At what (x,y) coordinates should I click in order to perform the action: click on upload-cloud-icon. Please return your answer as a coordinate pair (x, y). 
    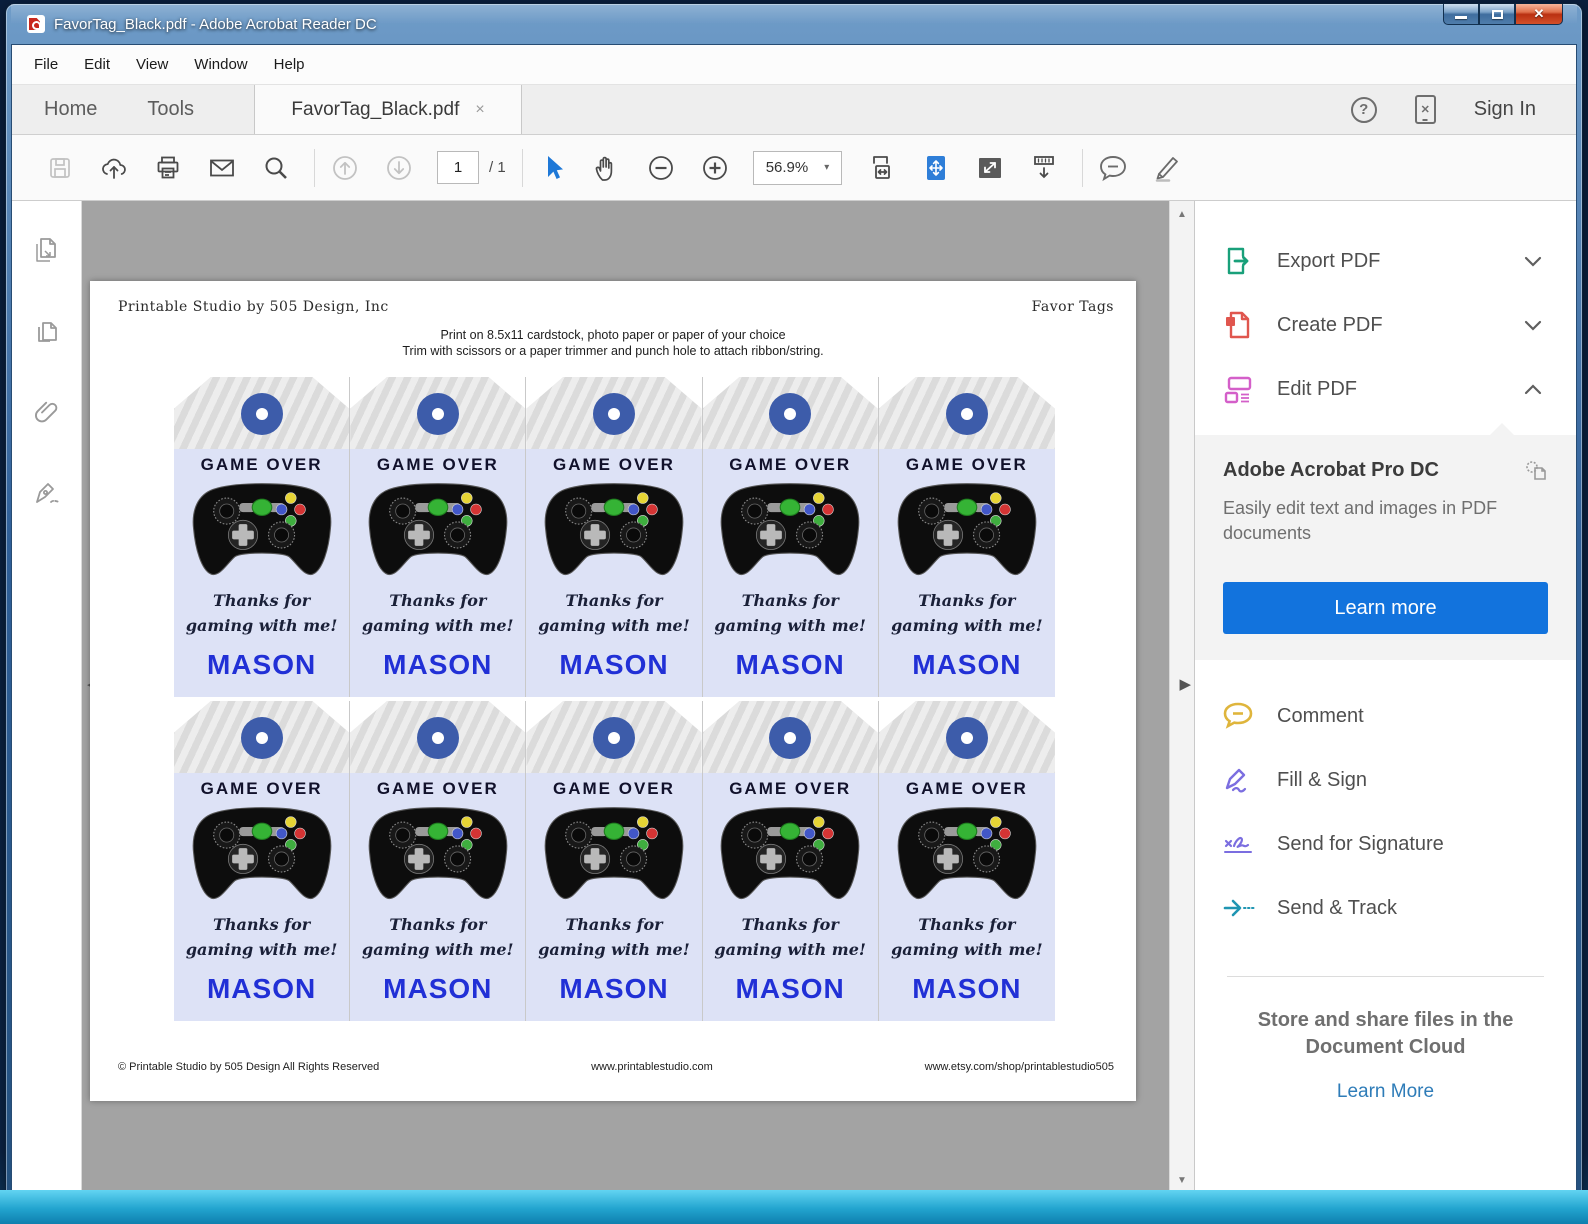
    Looking at the image, I should click on (114, 168).